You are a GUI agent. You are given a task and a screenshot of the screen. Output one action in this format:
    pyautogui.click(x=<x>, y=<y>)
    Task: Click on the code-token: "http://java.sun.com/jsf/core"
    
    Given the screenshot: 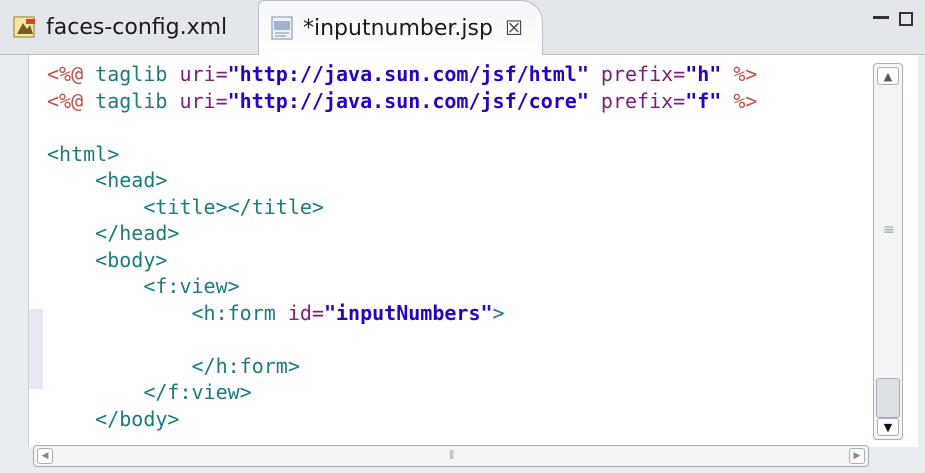 What is the action you would take?
    pyautogui.click(x=408, y=100)
    